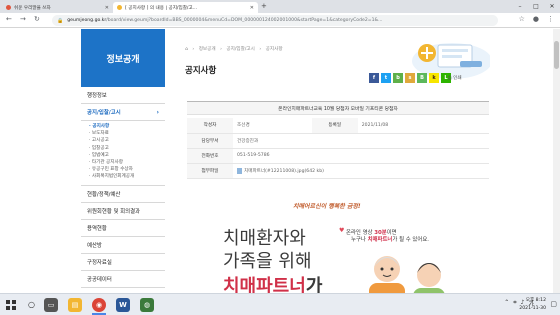 The width and height of the screenshot is (560, 315). I want to click on clock-time: 오후 8:12, so click(535, 300).